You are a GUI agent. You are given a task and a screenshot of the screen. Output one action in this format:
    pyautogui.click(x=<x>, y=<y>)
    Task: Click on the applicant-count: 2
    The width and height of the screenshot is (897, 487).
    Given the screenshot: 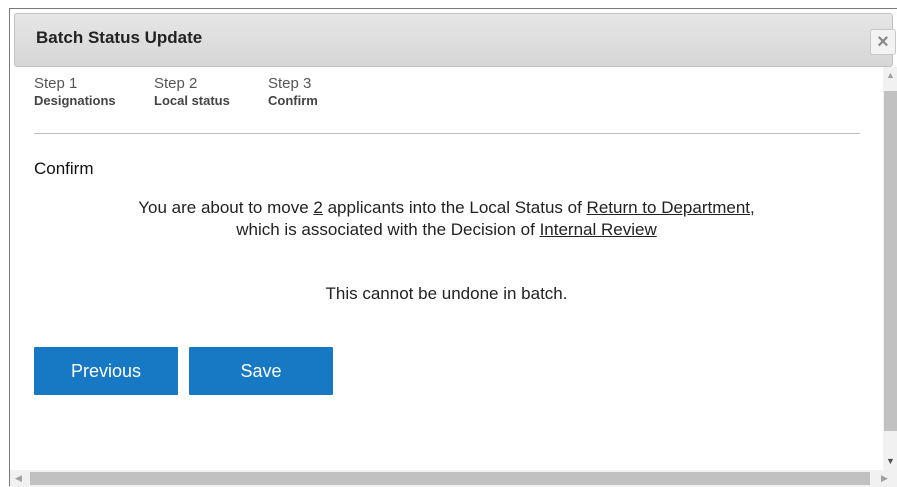 What is the action you would take?
    pyautogui.click(x=318, y=207)
    